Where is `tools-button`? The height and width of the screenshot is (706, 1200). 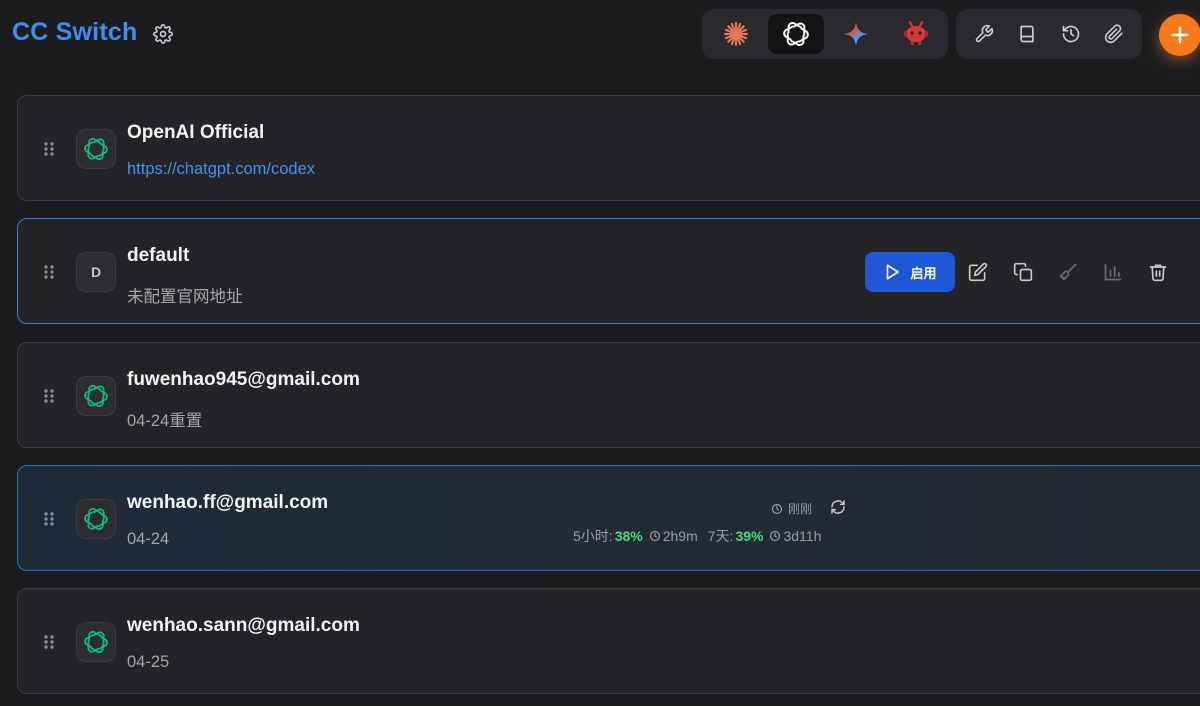 tools-button is located at coordinates (984, 34).